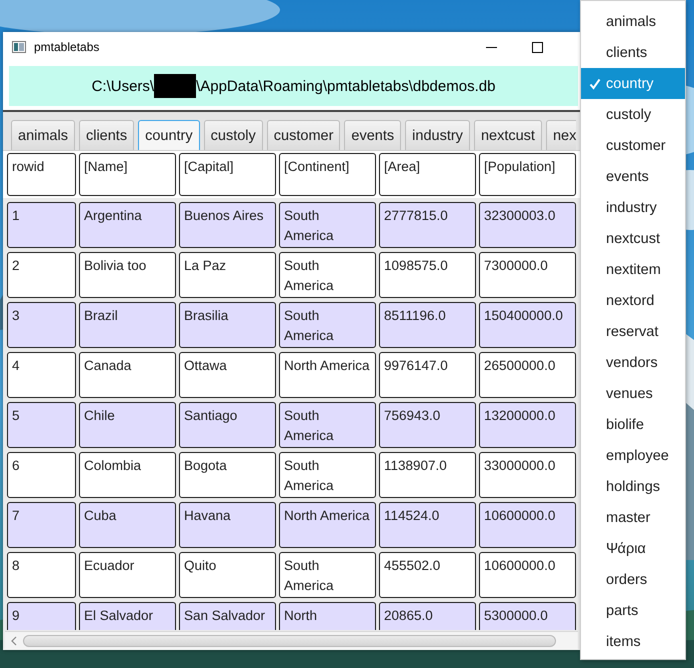  What do you see at coordinates (67, 47) in the screenshot?
I see `window-title: pmtabletabs` at bounding box center [67, 47].